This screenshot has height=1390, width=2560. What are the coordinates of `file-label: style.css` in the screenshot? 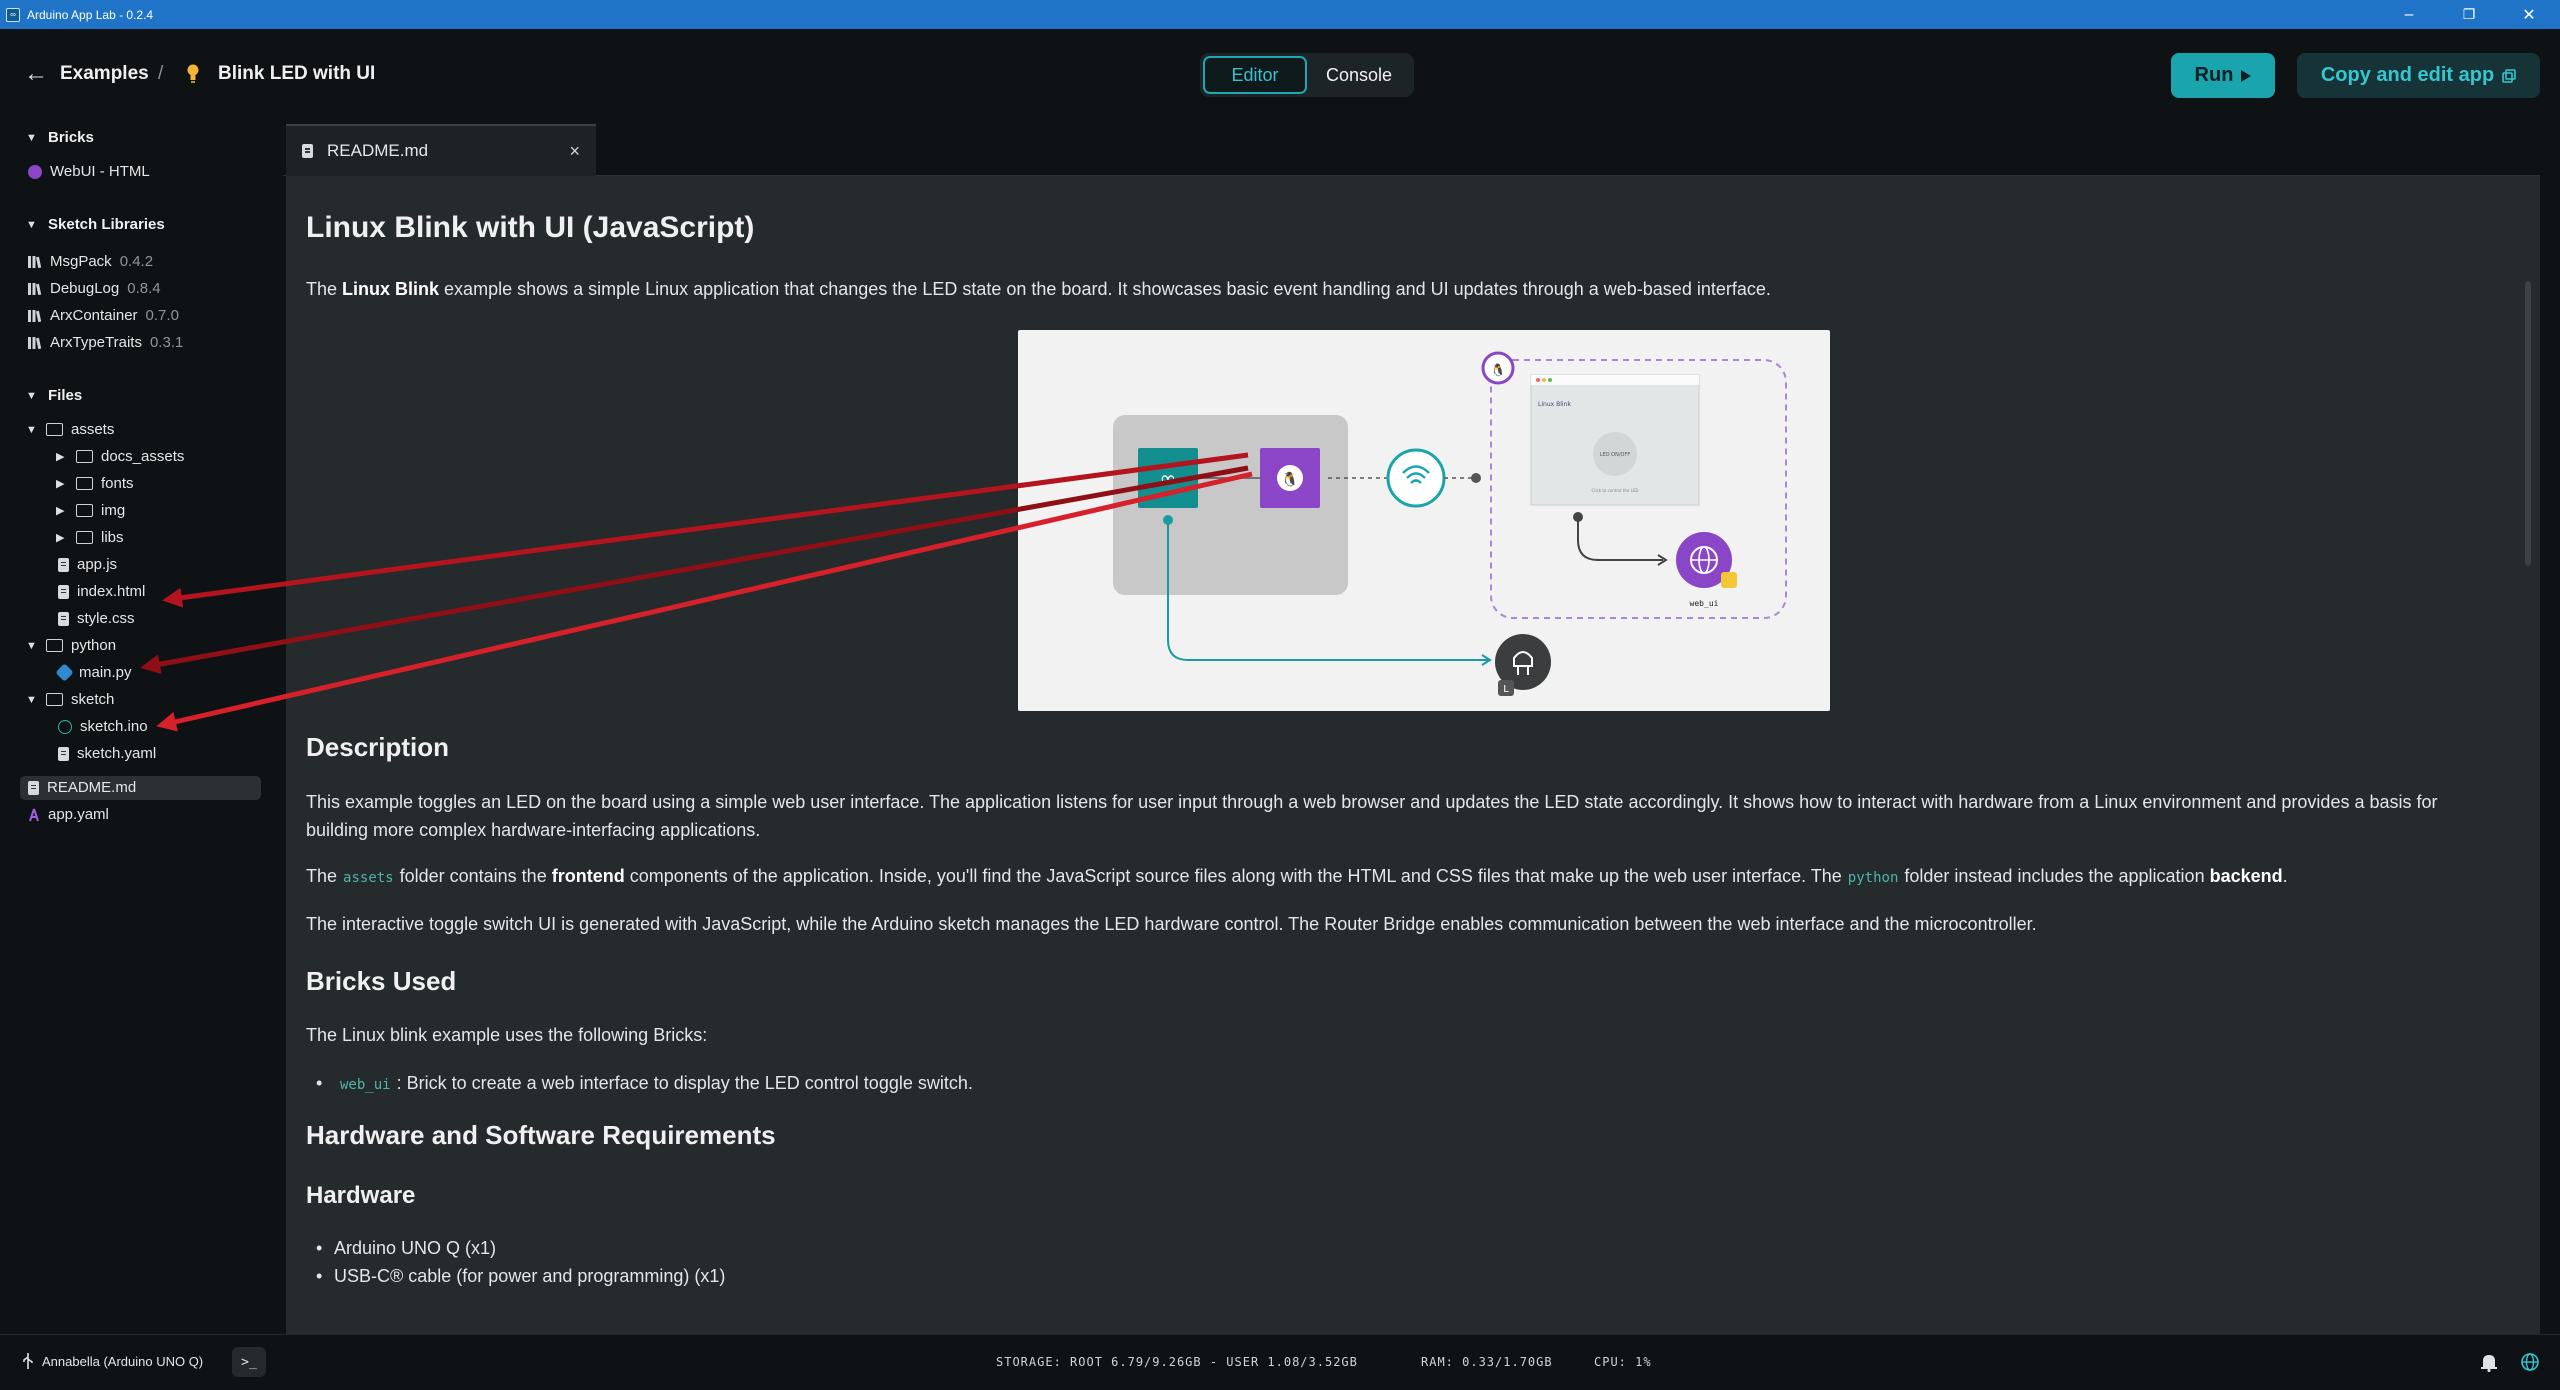 It's located at (106, 618).